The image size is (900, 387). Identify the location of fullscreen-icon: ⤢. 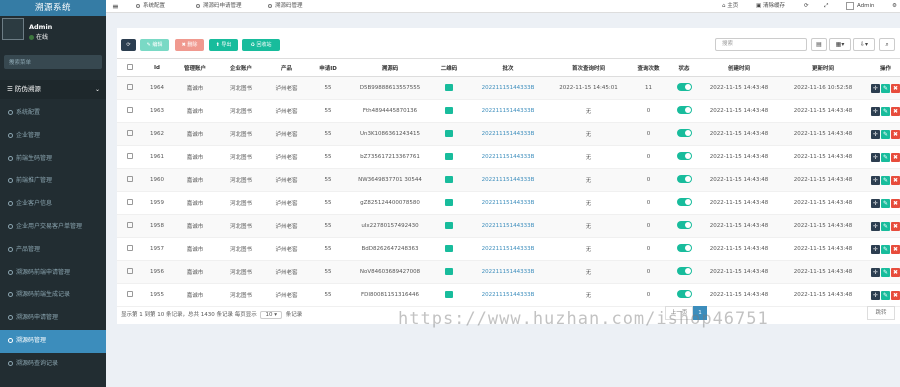
(826, 6).